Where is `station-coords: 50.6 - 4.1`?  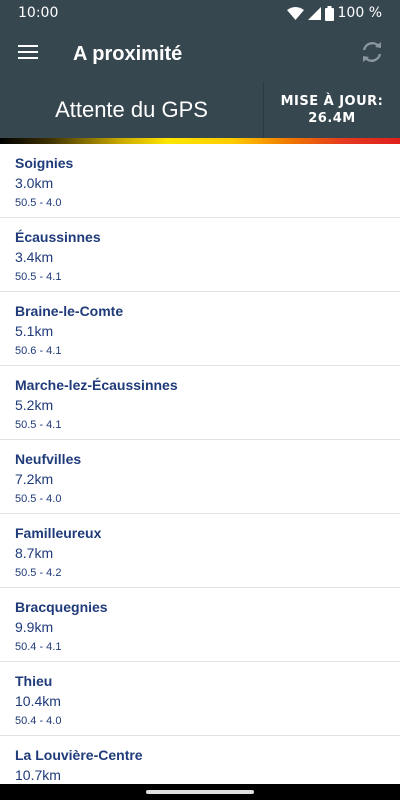
station-coords: 50.6 - 4.1 is located at coordinates (38, 351).